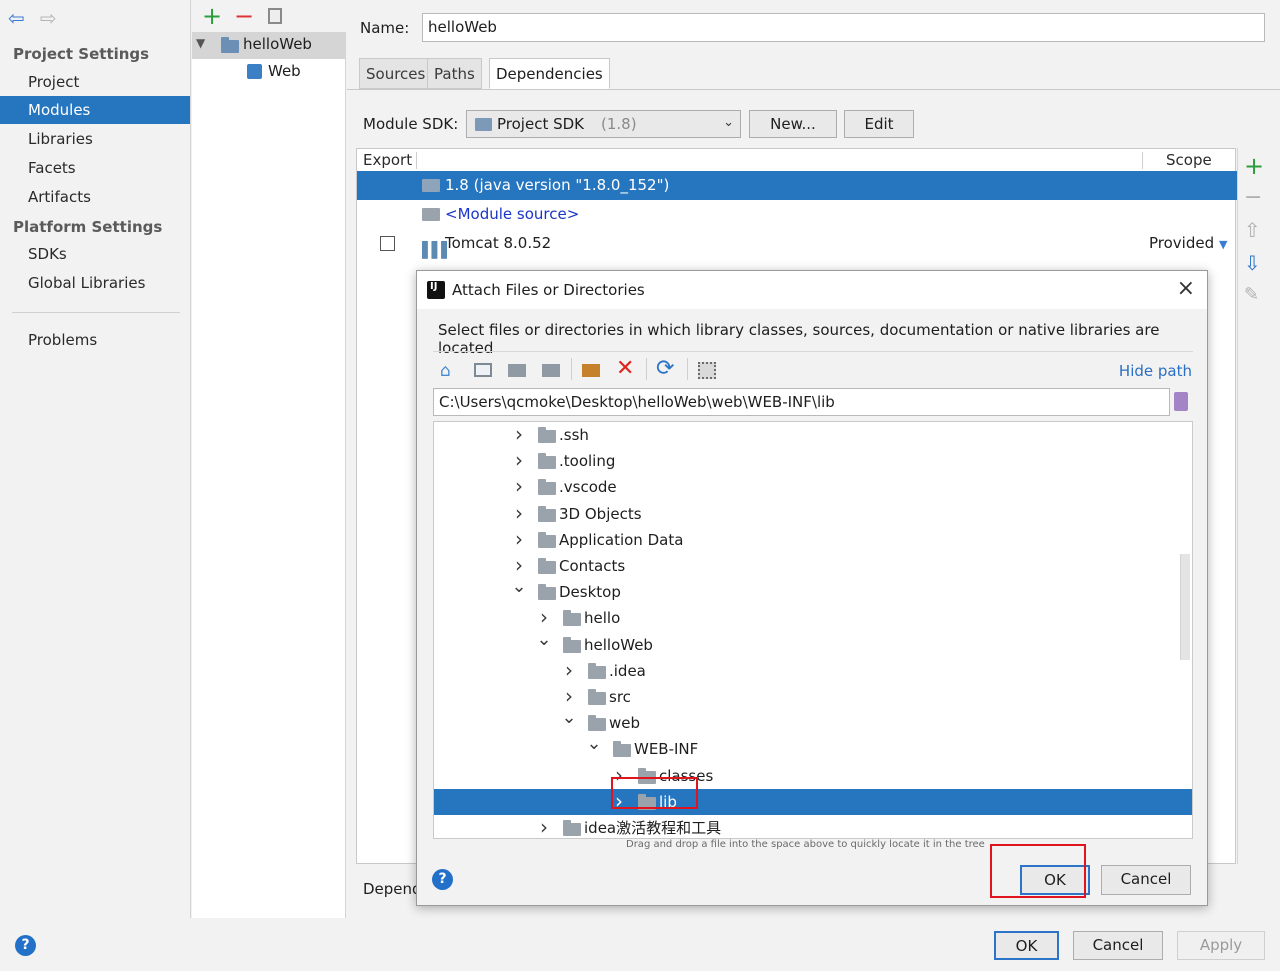 The height and width of the screenshot is (971, 1280). What do you see at coordinates (813, 590) in the screenshot?
I see `tree-row: ⌄ Desktop` at bounding box center [813, 590].